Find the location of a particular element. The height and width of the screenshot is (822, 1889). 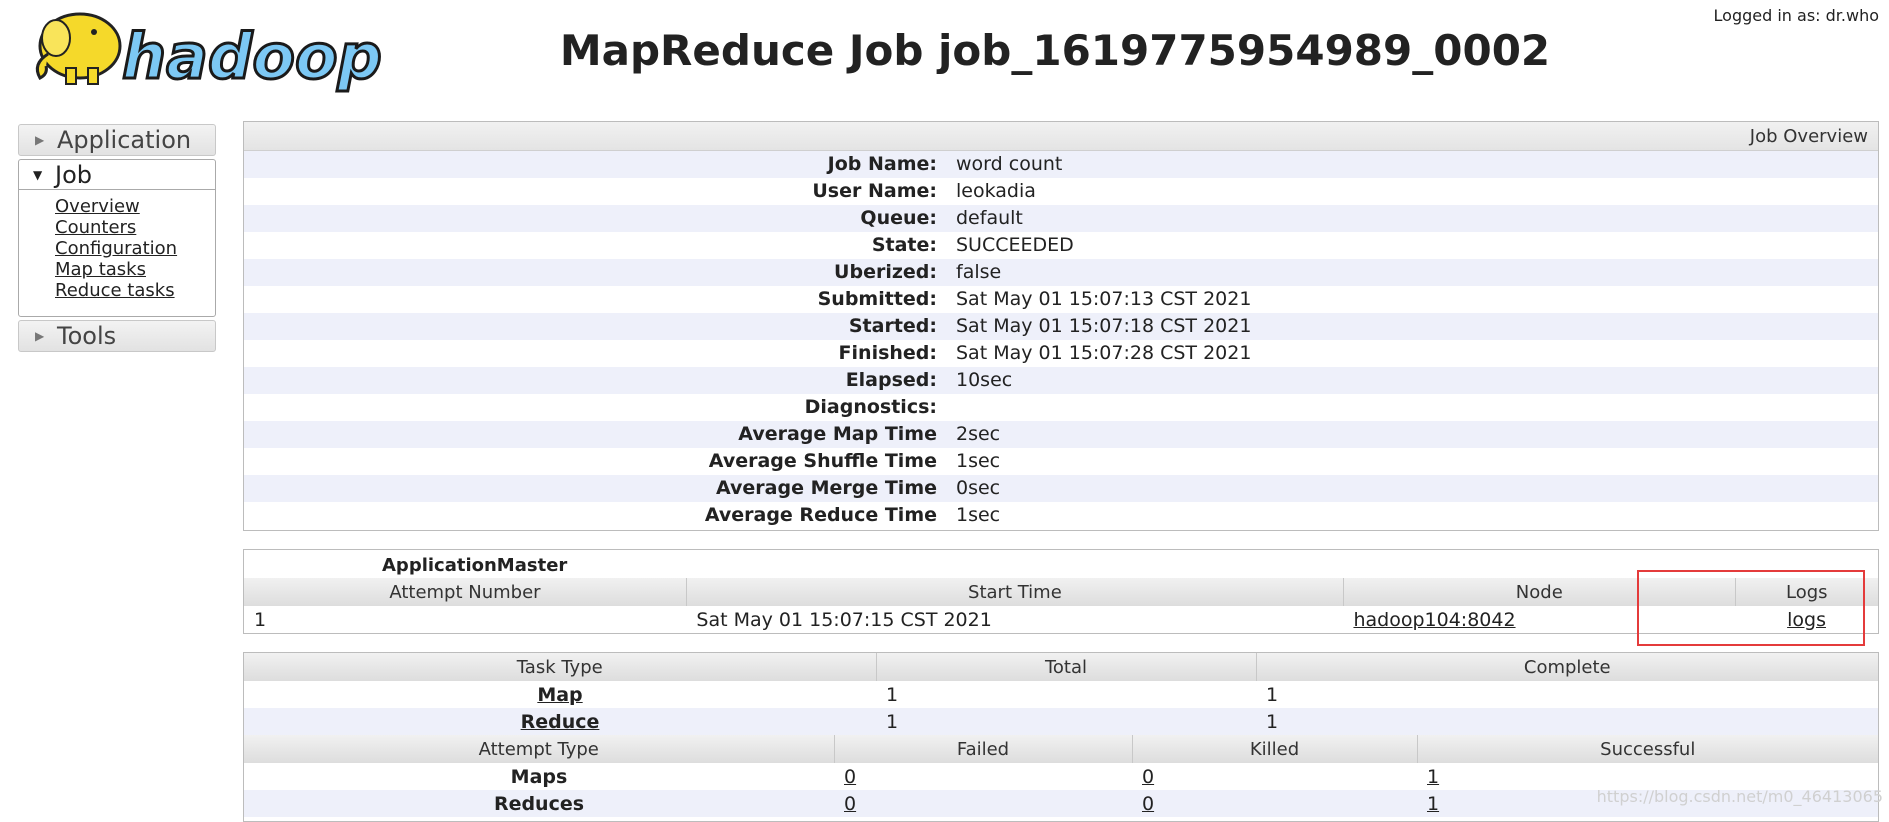

attempt-number: 1 is located at coordinates (260, 619).